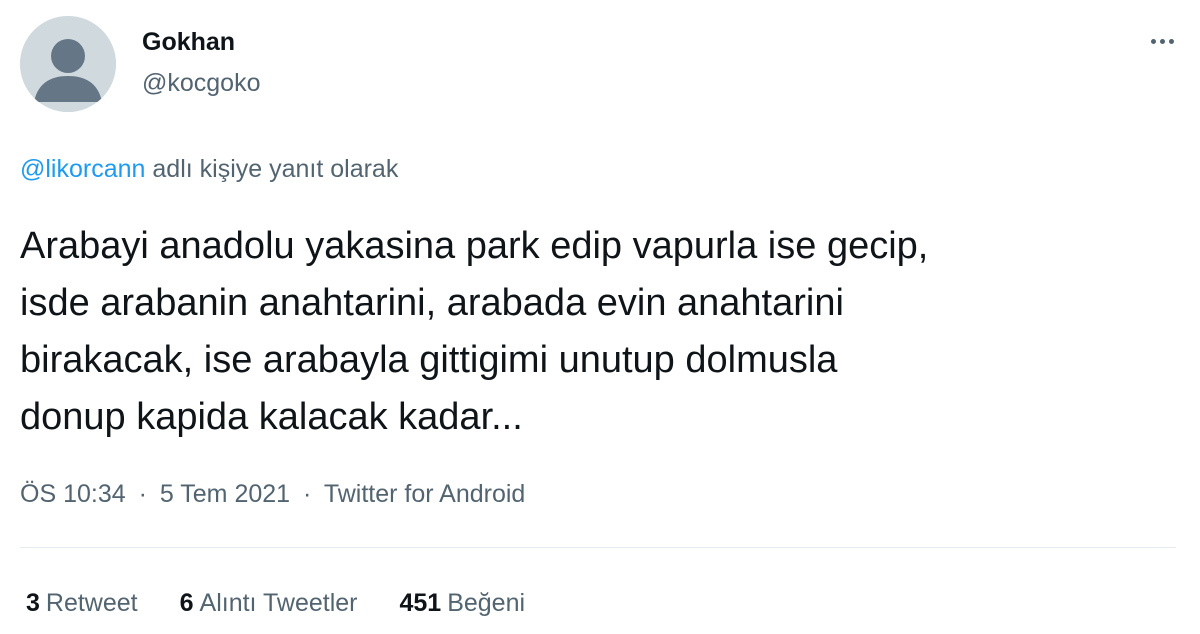  What do you see at coordinates (186, 603) in the screenshot?
I see `quote-tweets-count: 6` at bounding box center [186, 603].